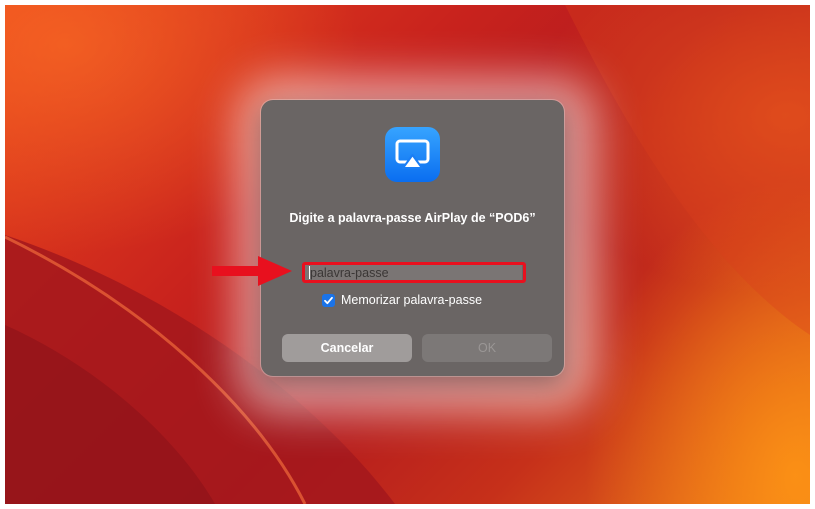 The image size is (815, 509). I want to click on checkmark-icon, so click(328, 300).